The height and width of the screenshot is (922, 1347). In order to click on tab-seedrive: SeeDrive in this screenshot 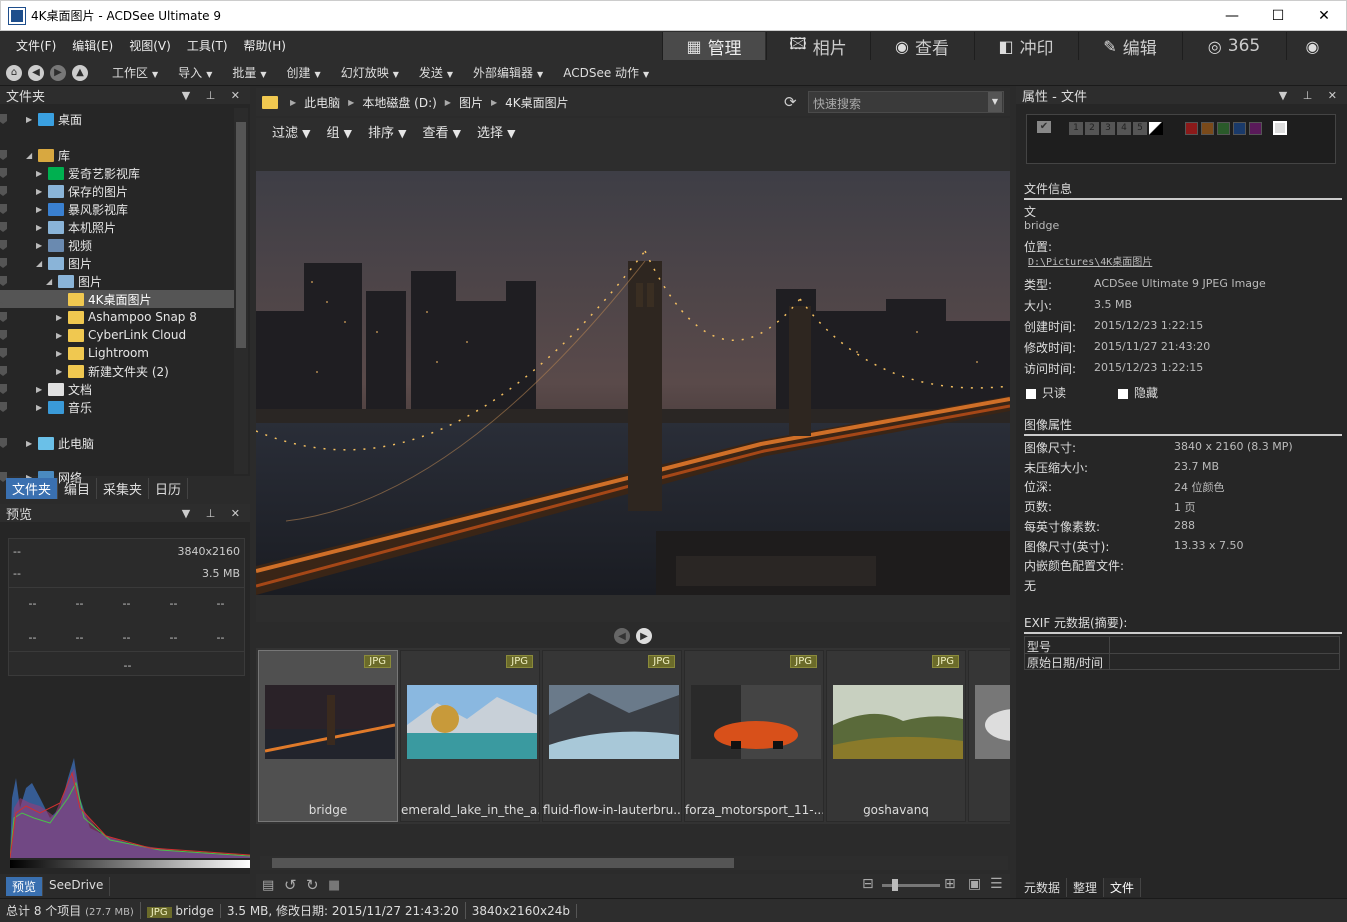, I will do `click(77, 886)`.